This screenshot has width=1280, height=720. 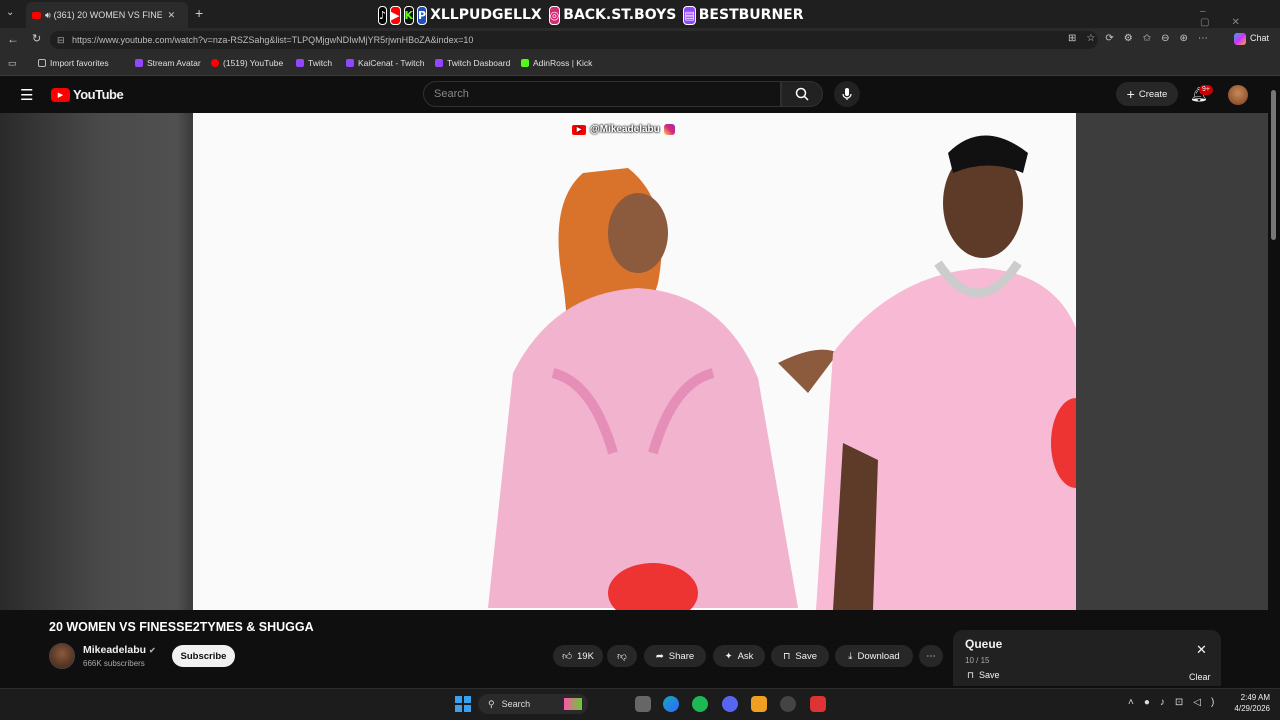 I want to click on new-tab-button: +, so click(x=199, y=13).